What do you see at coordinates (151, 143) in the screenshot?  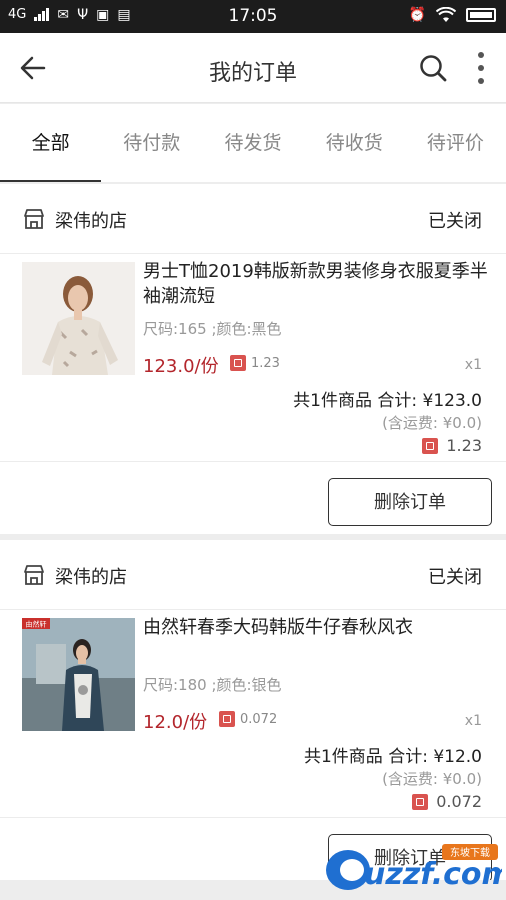 I see `tab-pending-payment: 待付款` at bounding box center [151, 143].